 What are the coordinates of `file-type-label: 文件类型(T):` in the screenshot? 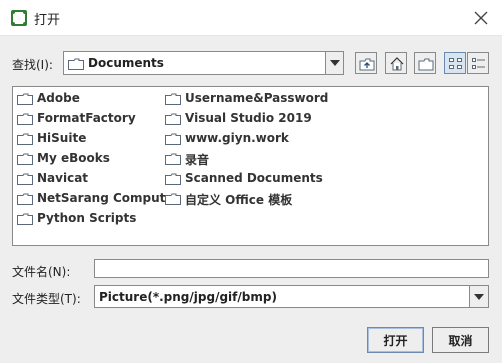 It's located at (46, 299).